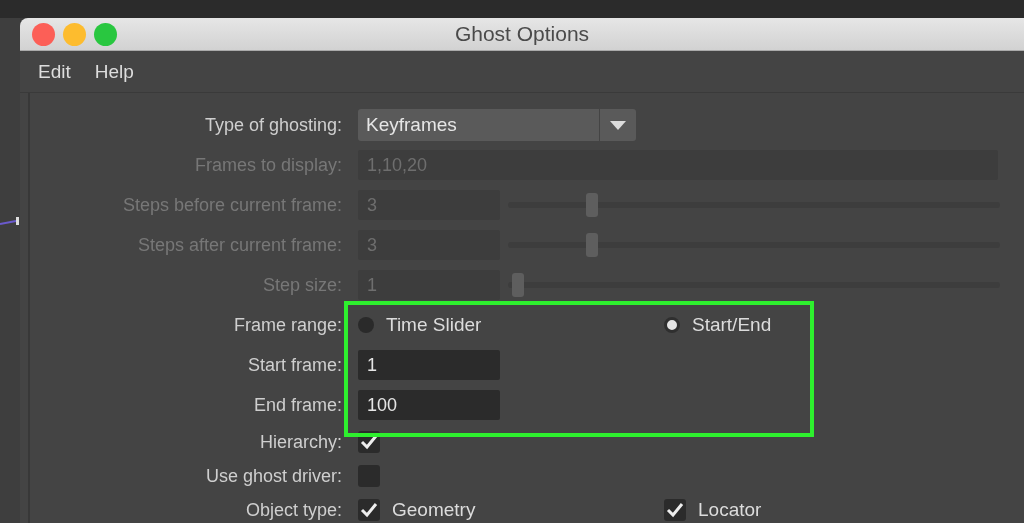 Image resolution: width=1024 pixels, height=523 pixels. Describe the element at coordinates (434, 510) in the screenshot. I see `option-label: Geometry` at that location.